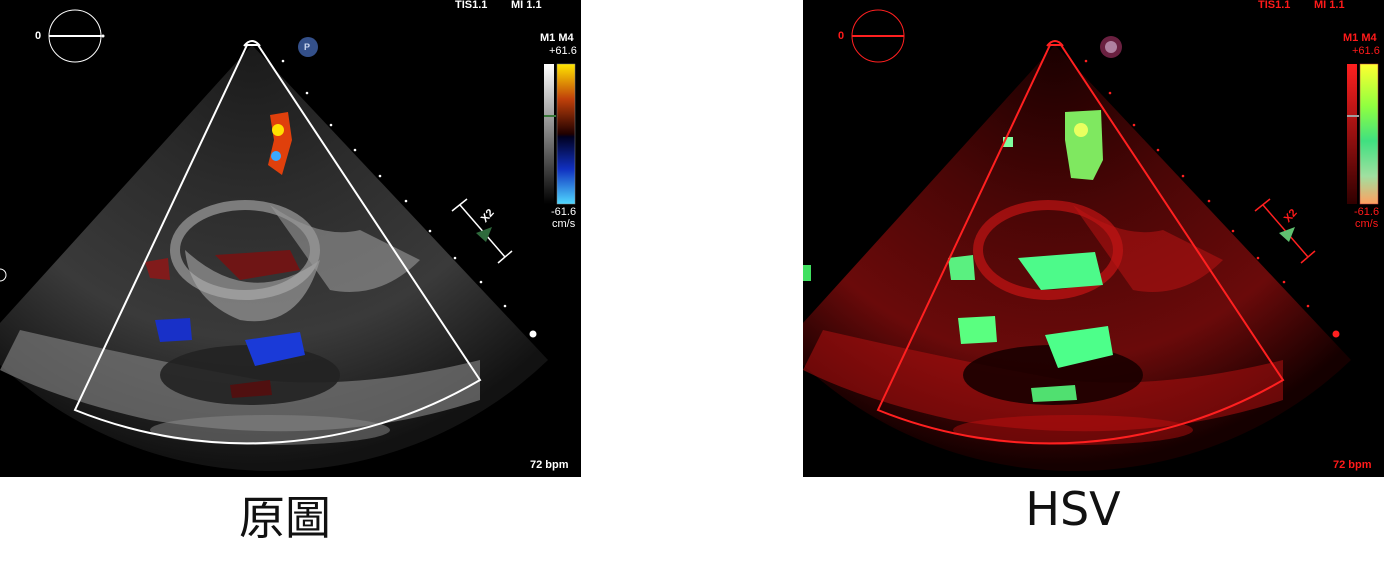 Image resolution: width=1384 pixels, height=575 pixels. Describe the element at coordinates (533, 334) in the screenshot. I see `focus-marker` at that location.